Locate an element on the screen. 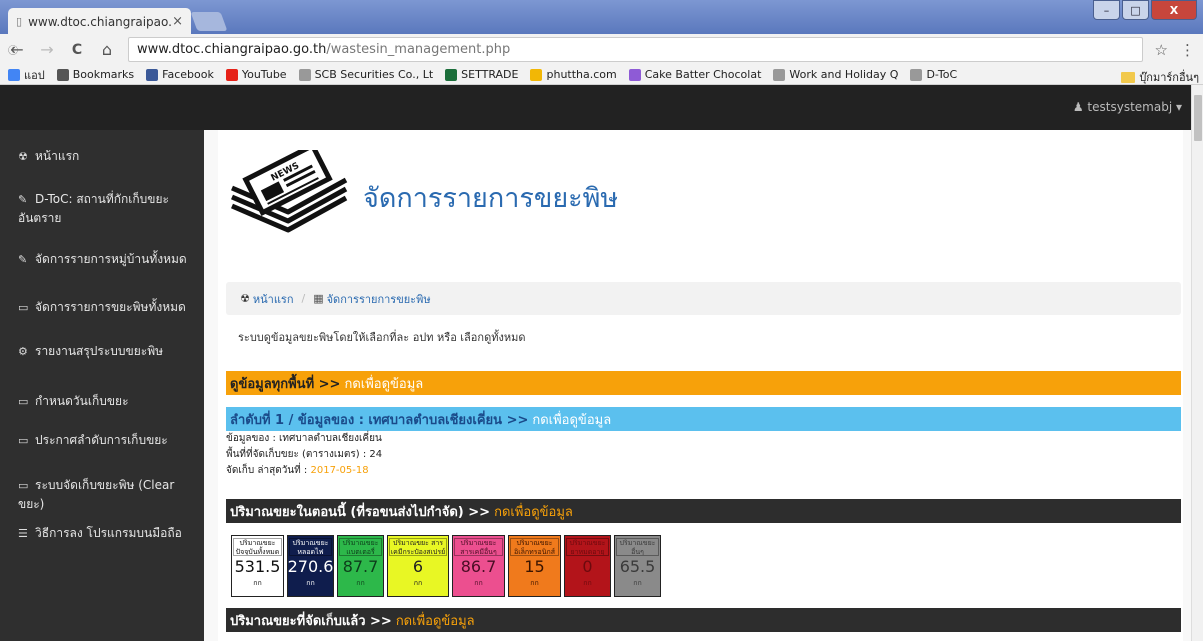  all-area-link: กดเพื่อดูข้อมูล is located at coordinates (383, 383).